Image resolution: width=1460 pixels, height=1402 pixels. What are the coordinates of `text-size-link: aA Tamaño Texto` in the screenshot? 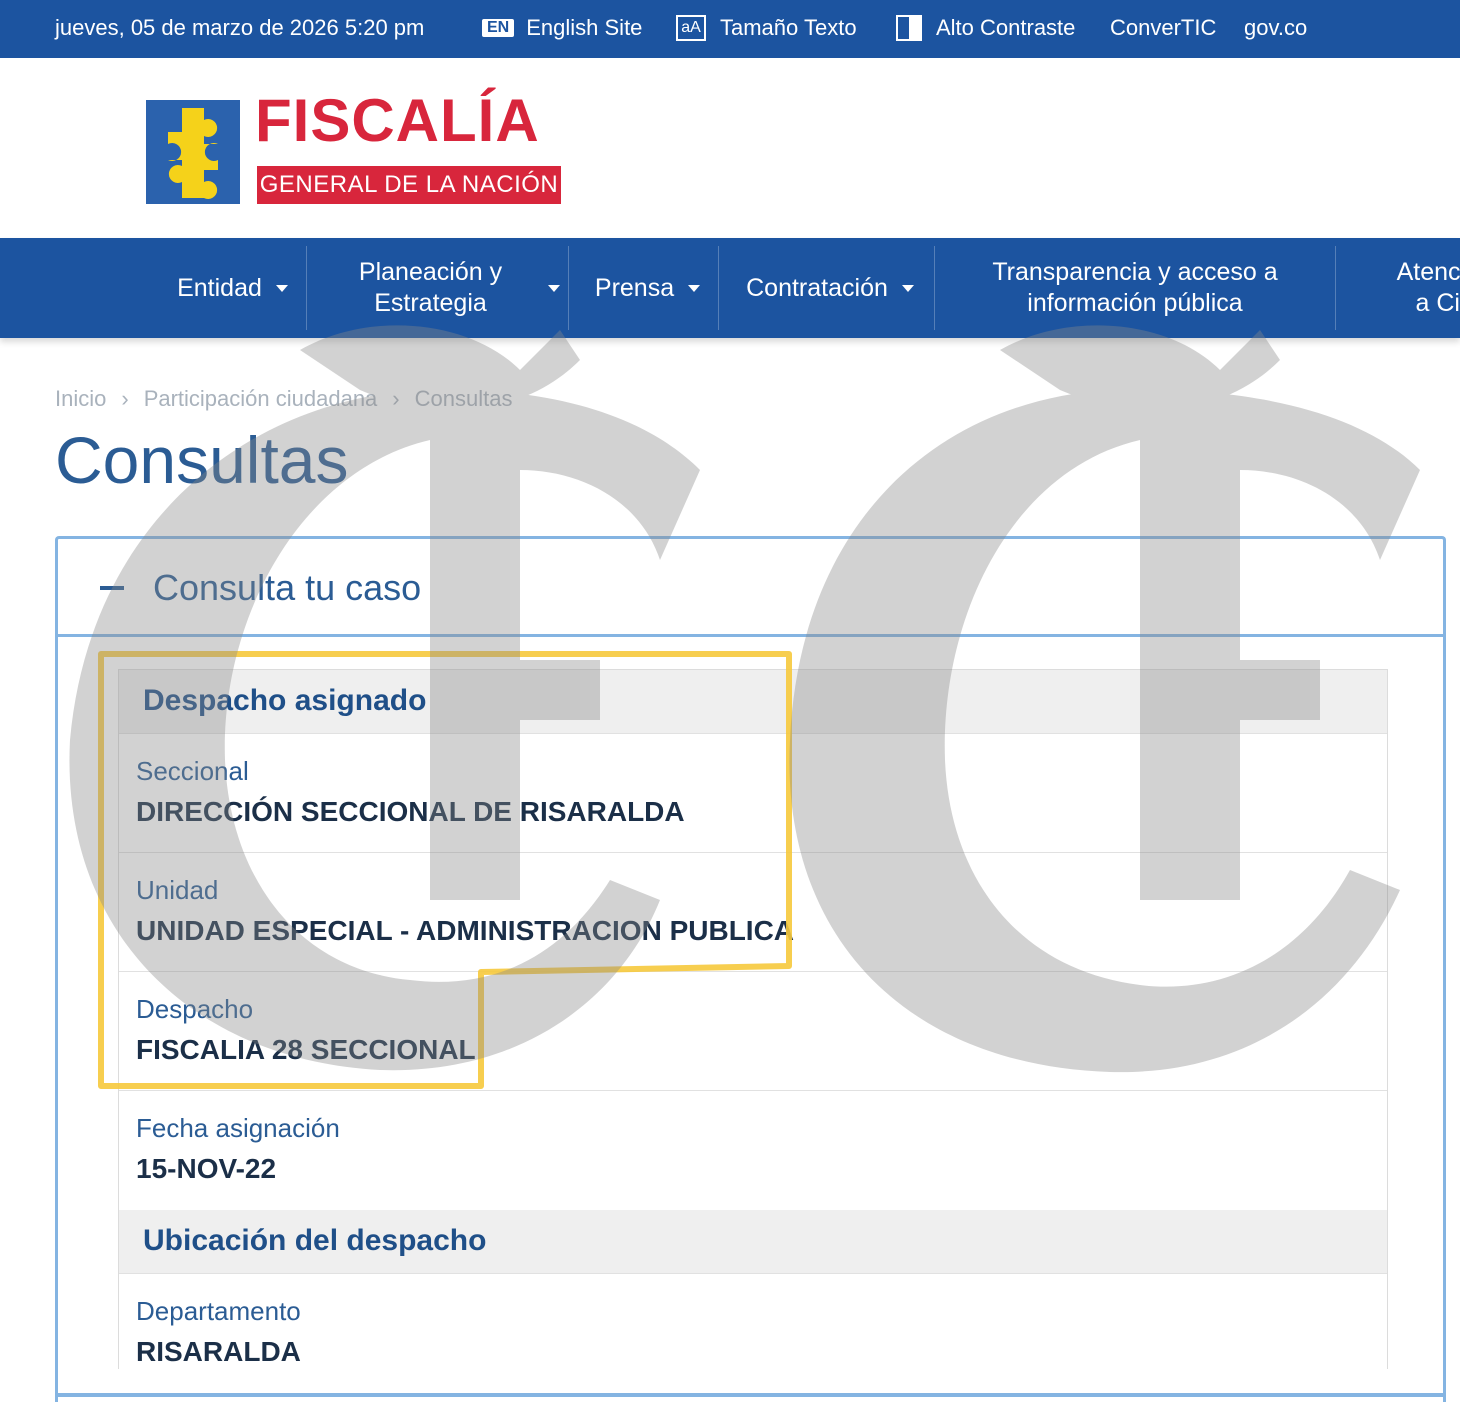 It's located at (766, 28).